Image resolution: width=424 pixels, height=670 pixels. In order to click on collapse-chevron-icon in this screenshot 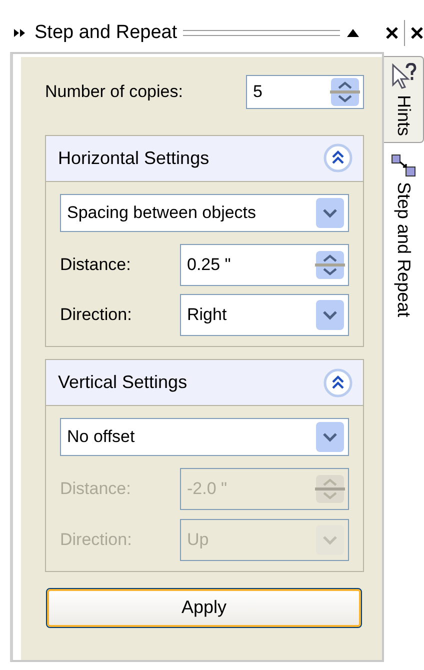, I will do `click(338, 158)`.